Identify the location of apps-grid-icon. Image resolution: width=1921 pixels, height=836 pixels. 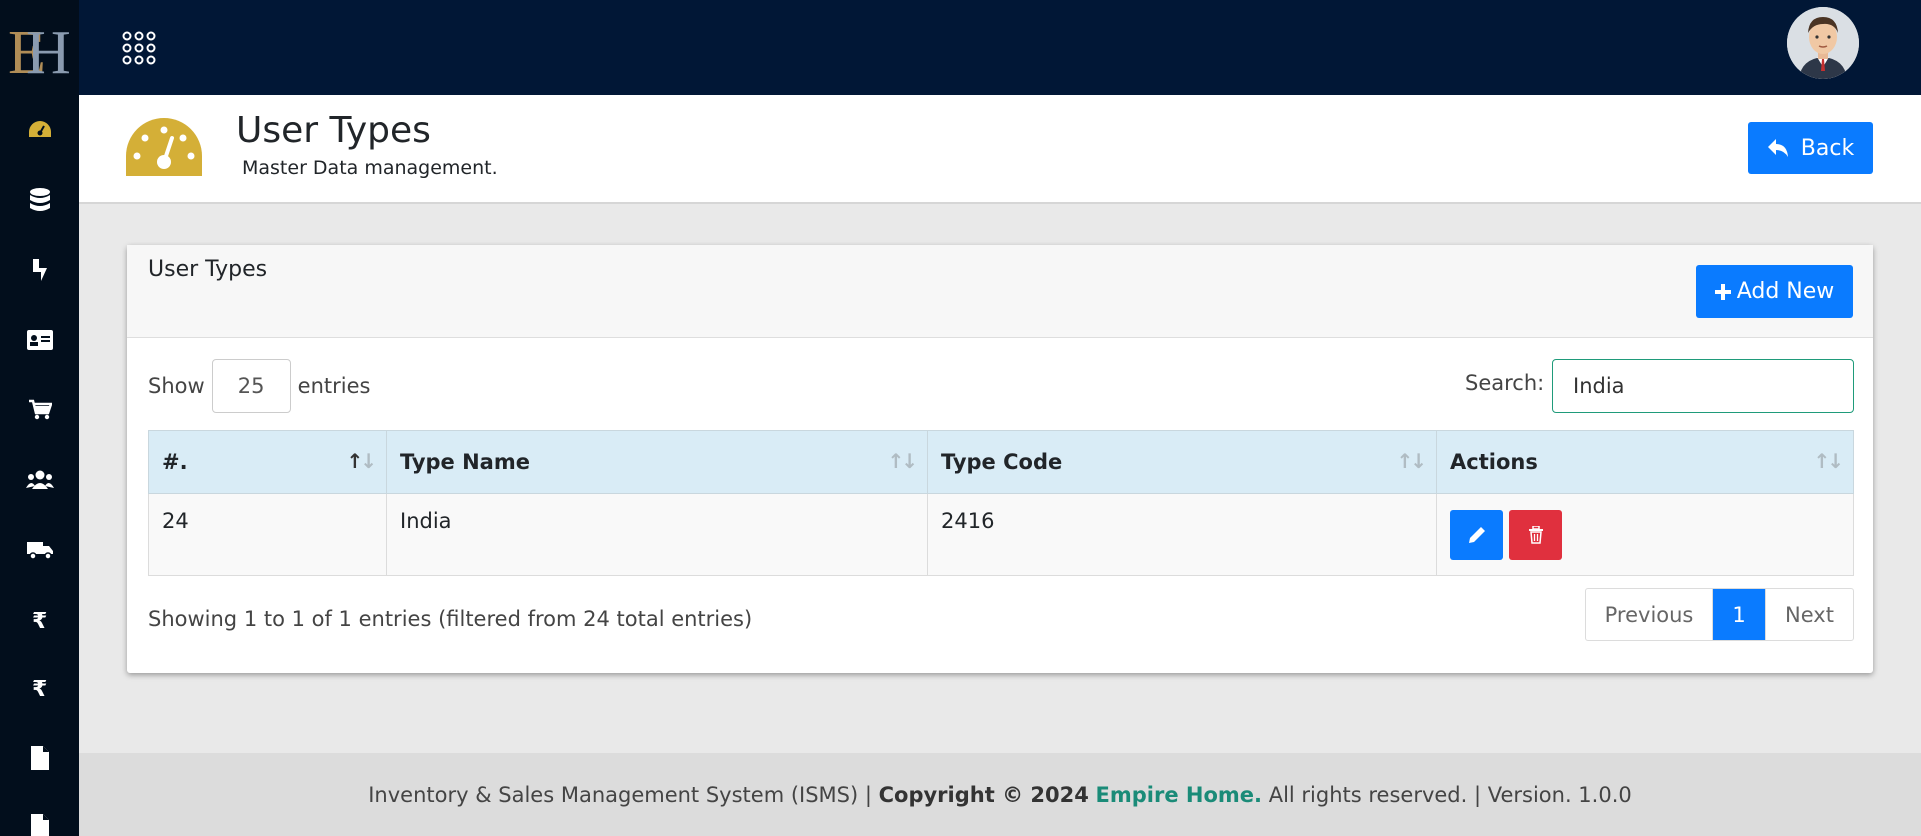
(139, 48).